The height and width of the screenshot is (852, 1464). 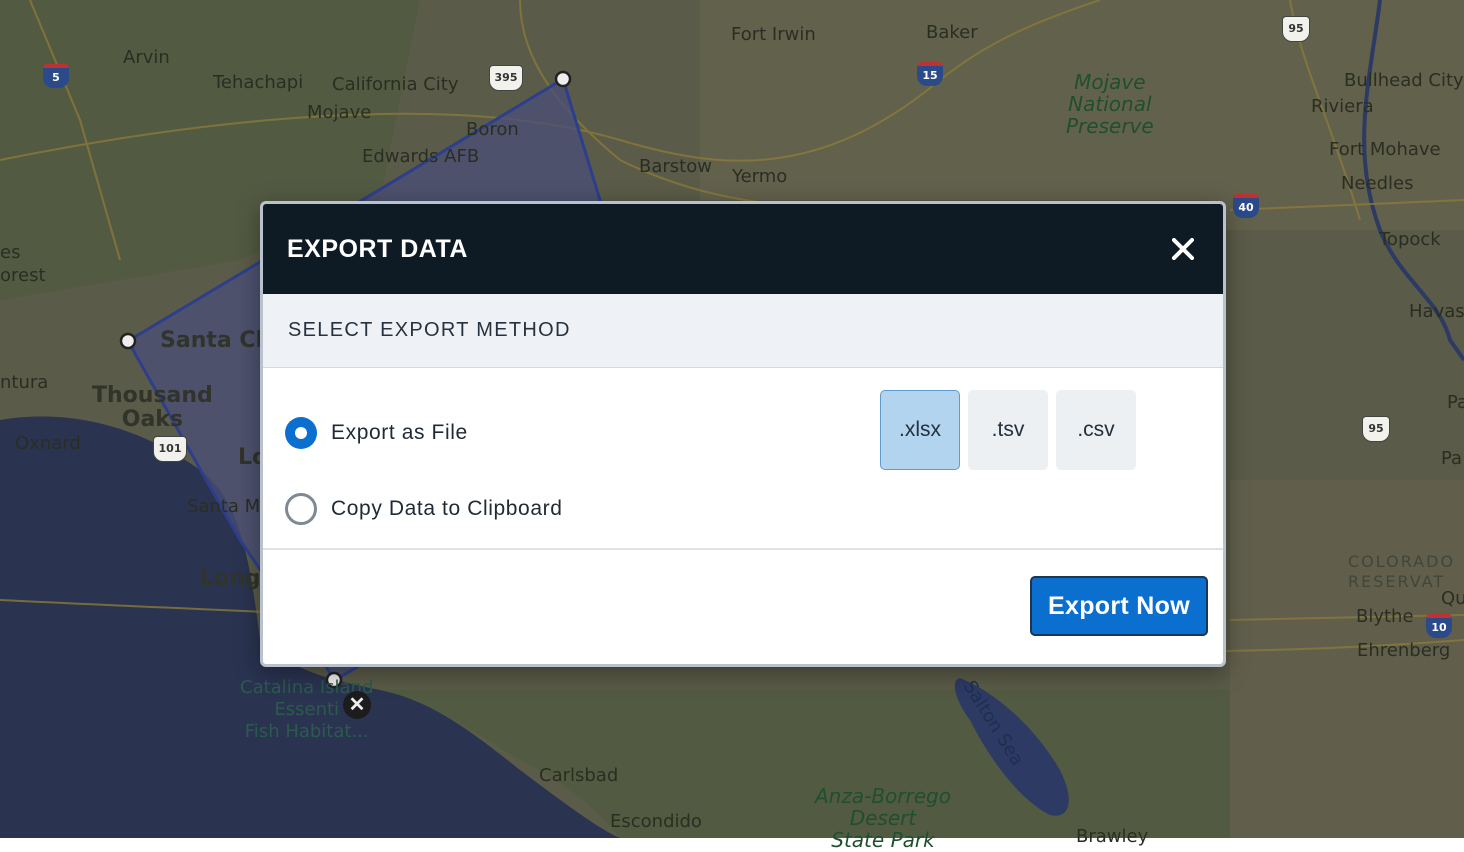 What do you see at coordinates (377, 248) in the screenshot?
I see `dialog-title: EXPORT DATA` at bounding box center [377, 248].